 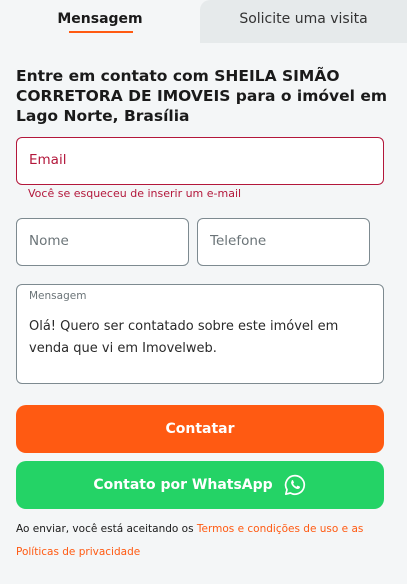 I want to click on whatsapp-icon, so click(x=295, y=485).